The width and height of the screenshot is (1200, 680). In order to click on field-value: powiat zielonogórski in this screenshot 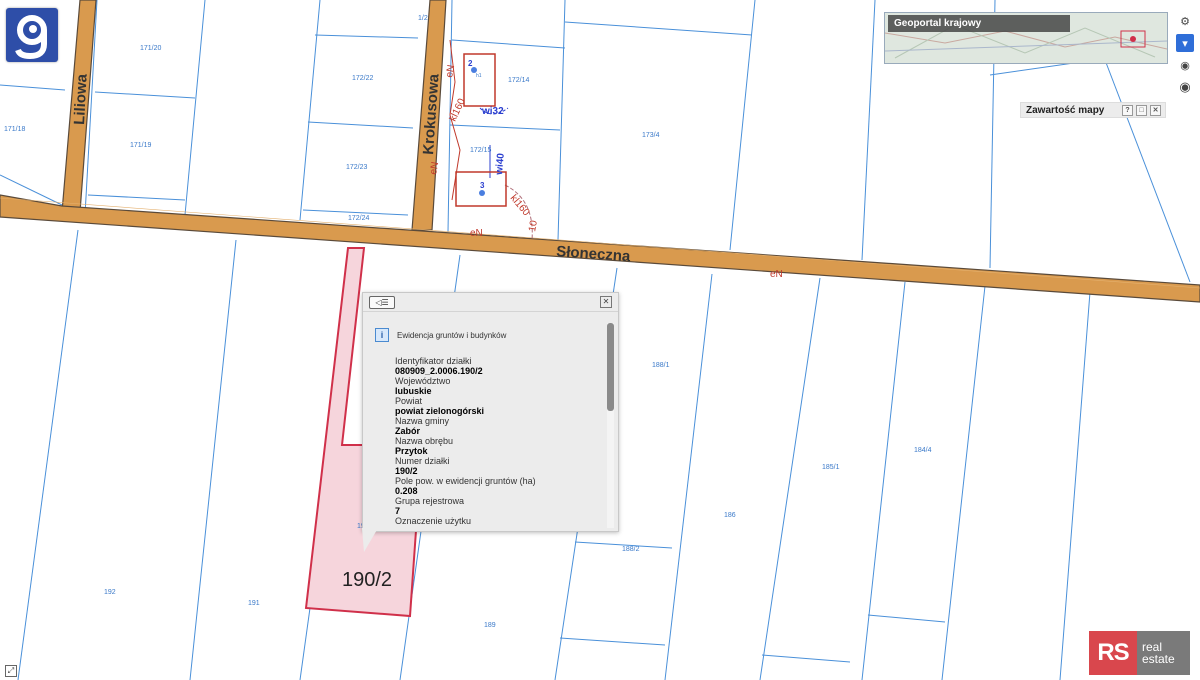, I will do `click(440, 411)`.